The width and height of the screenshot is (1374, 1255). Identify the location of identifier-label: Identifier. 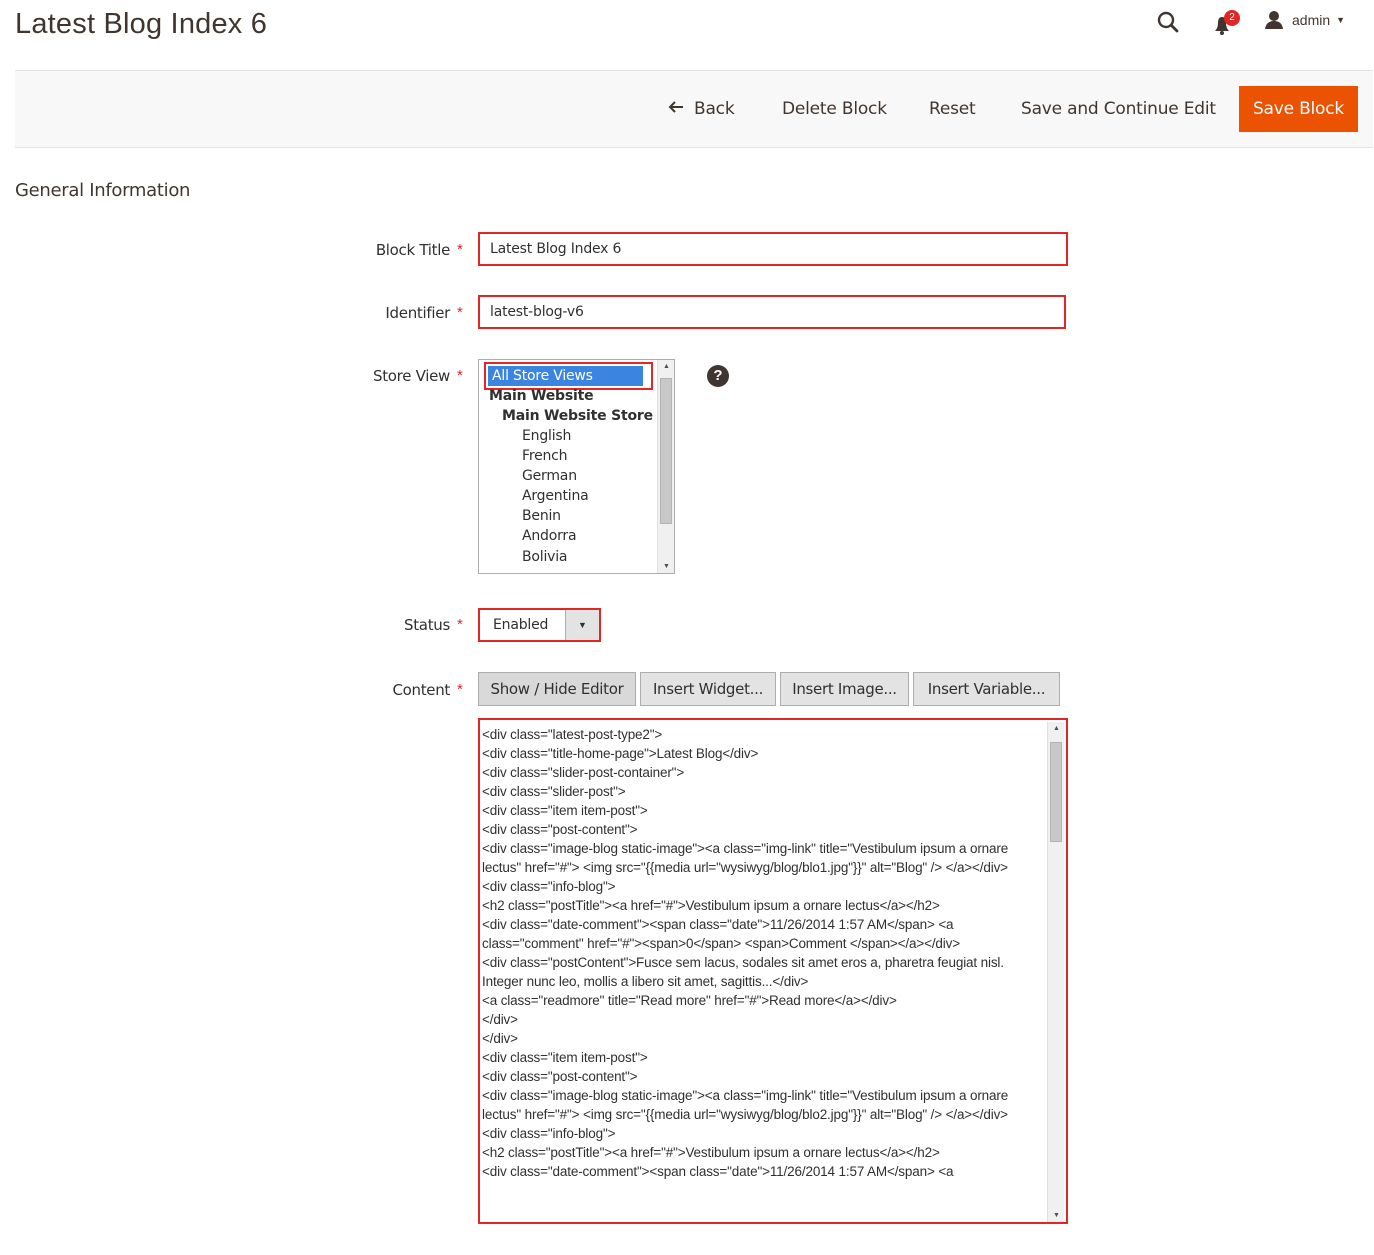
(417, 313).